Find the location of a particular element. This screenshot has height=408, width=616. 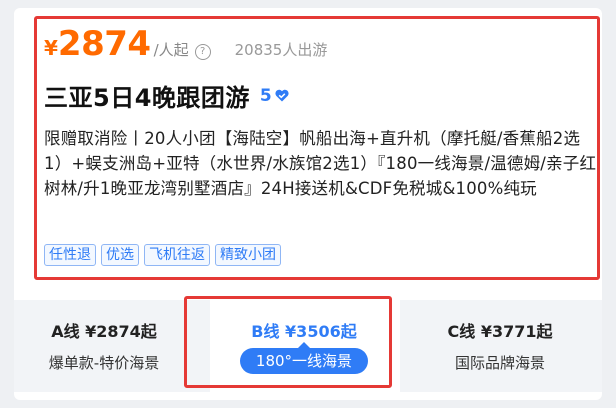

tag-item: 任性退 is located at coordinates (70, 255).